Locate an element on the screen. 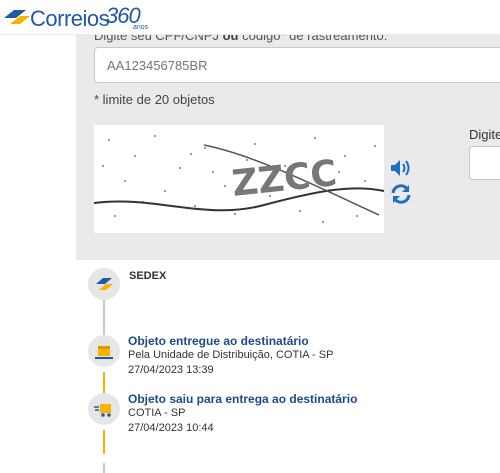 This screenshot has height=473, width=500. delivered-package-icon is located at coordinates (104, 352).